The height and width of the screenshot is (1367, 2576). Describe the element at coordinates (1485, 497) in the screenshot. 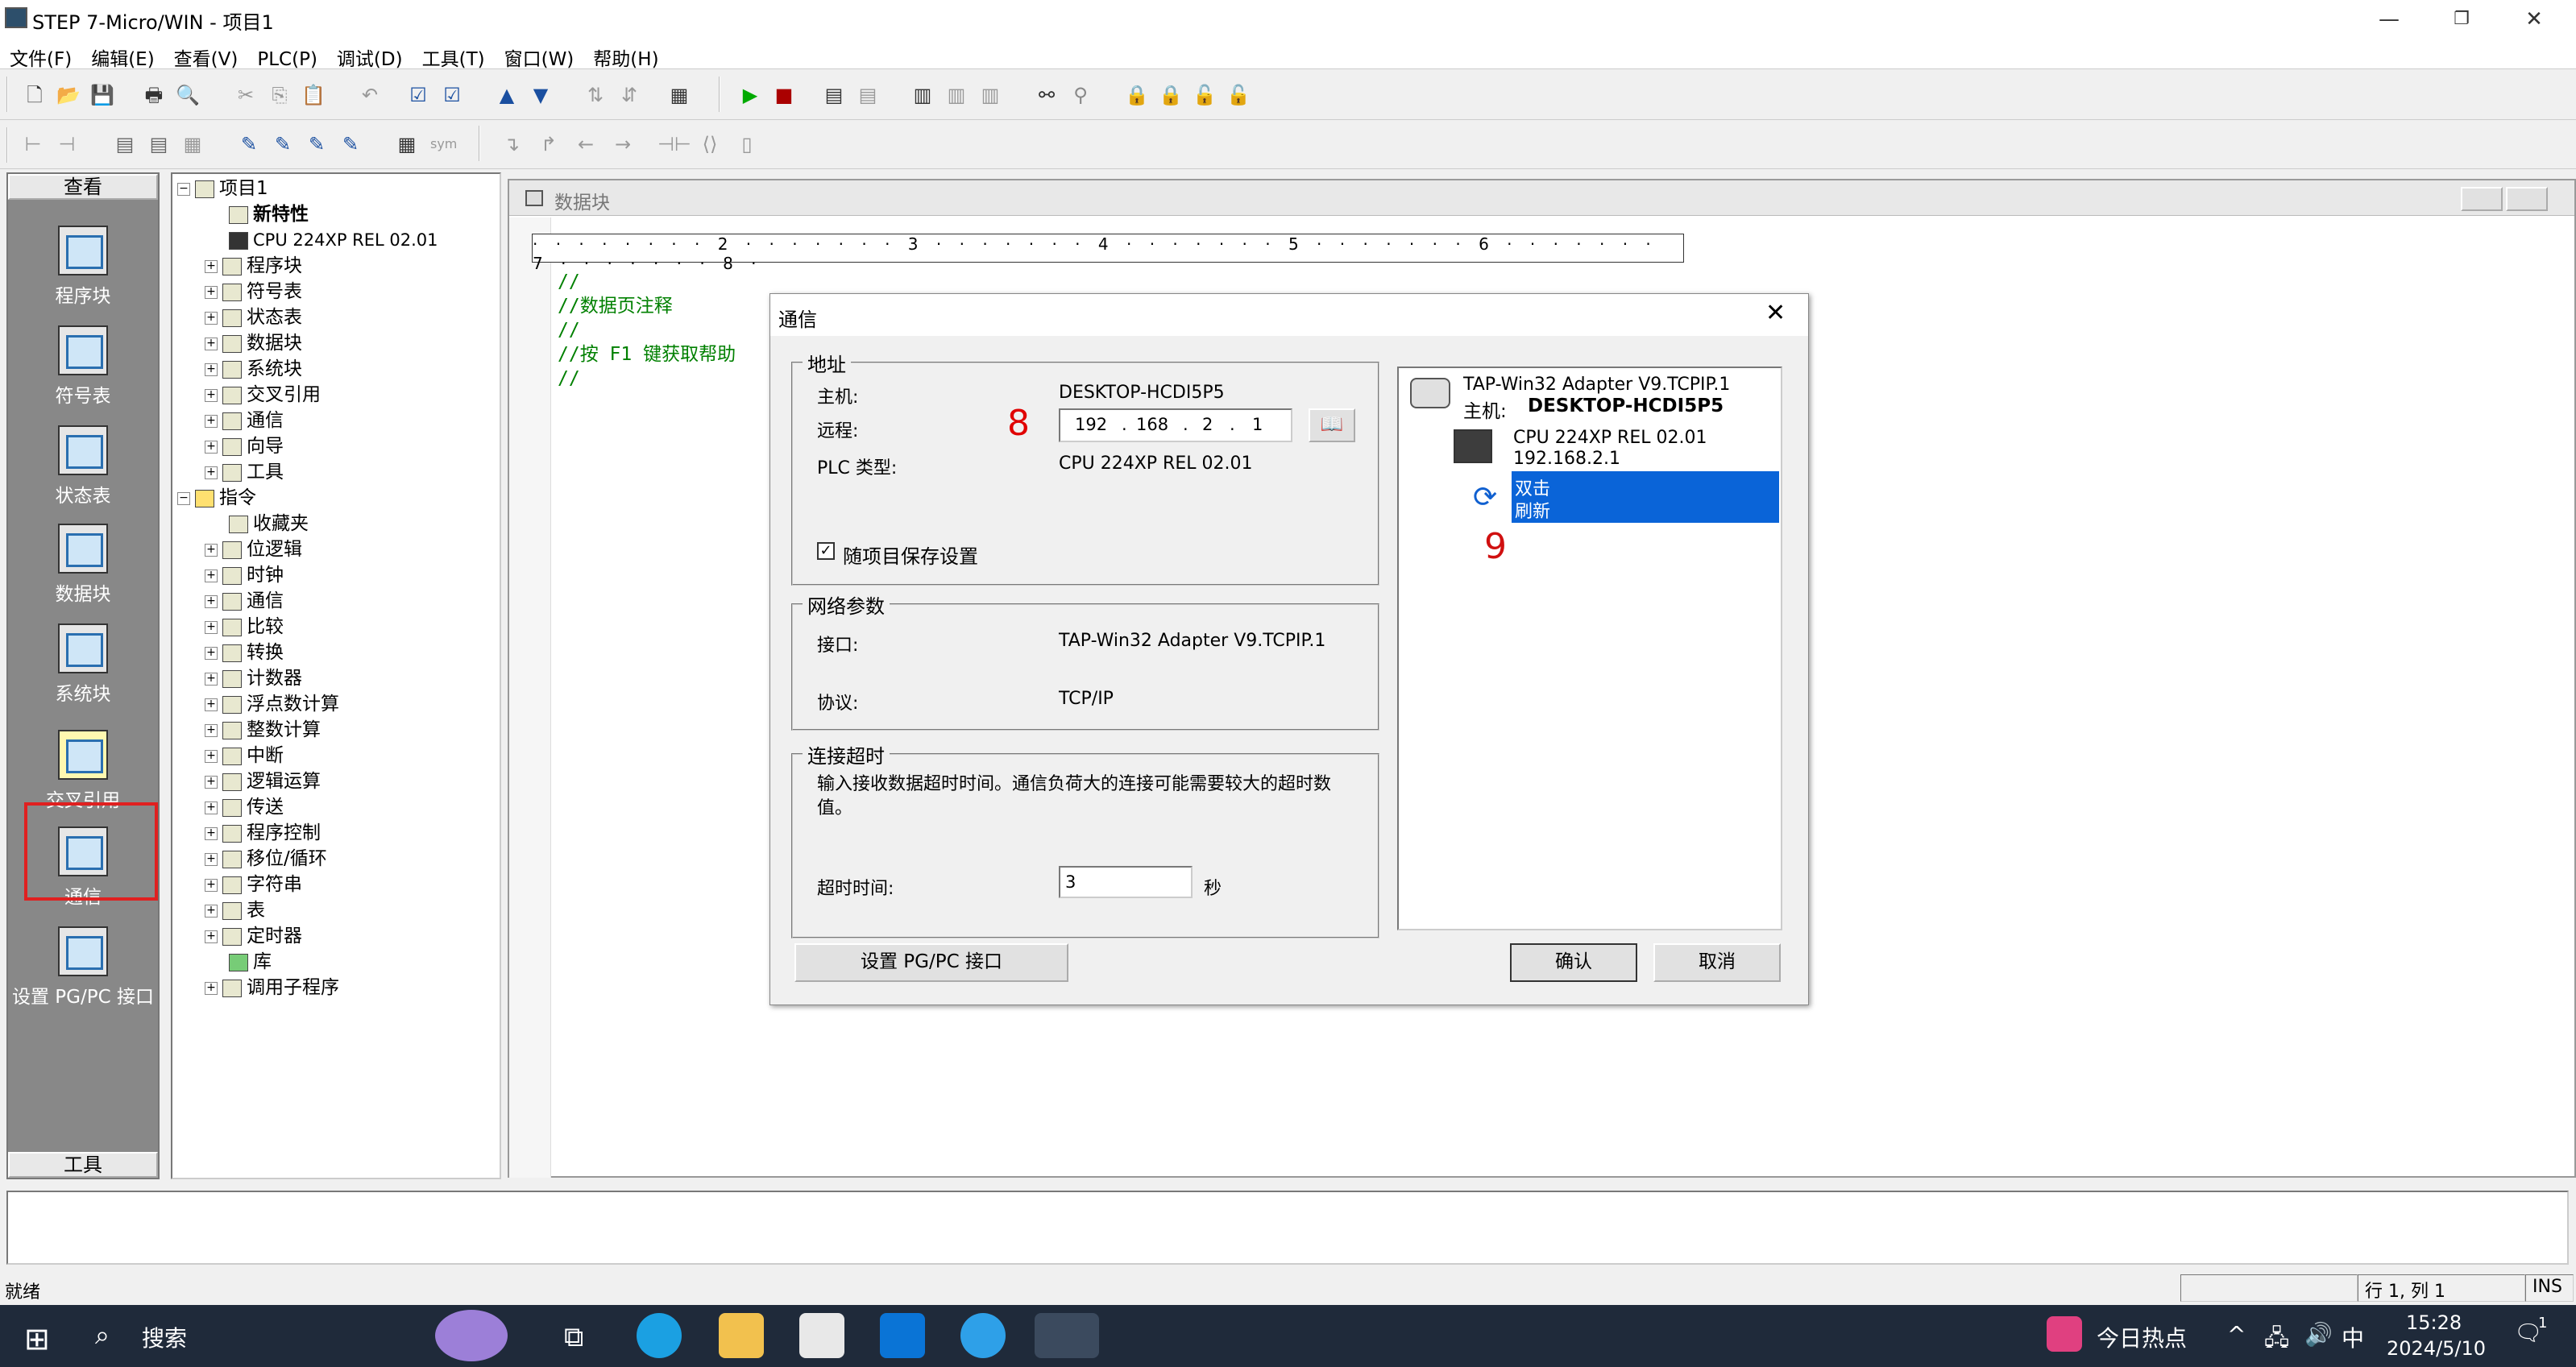

I see `refresh-icon: ⟳` at that location.